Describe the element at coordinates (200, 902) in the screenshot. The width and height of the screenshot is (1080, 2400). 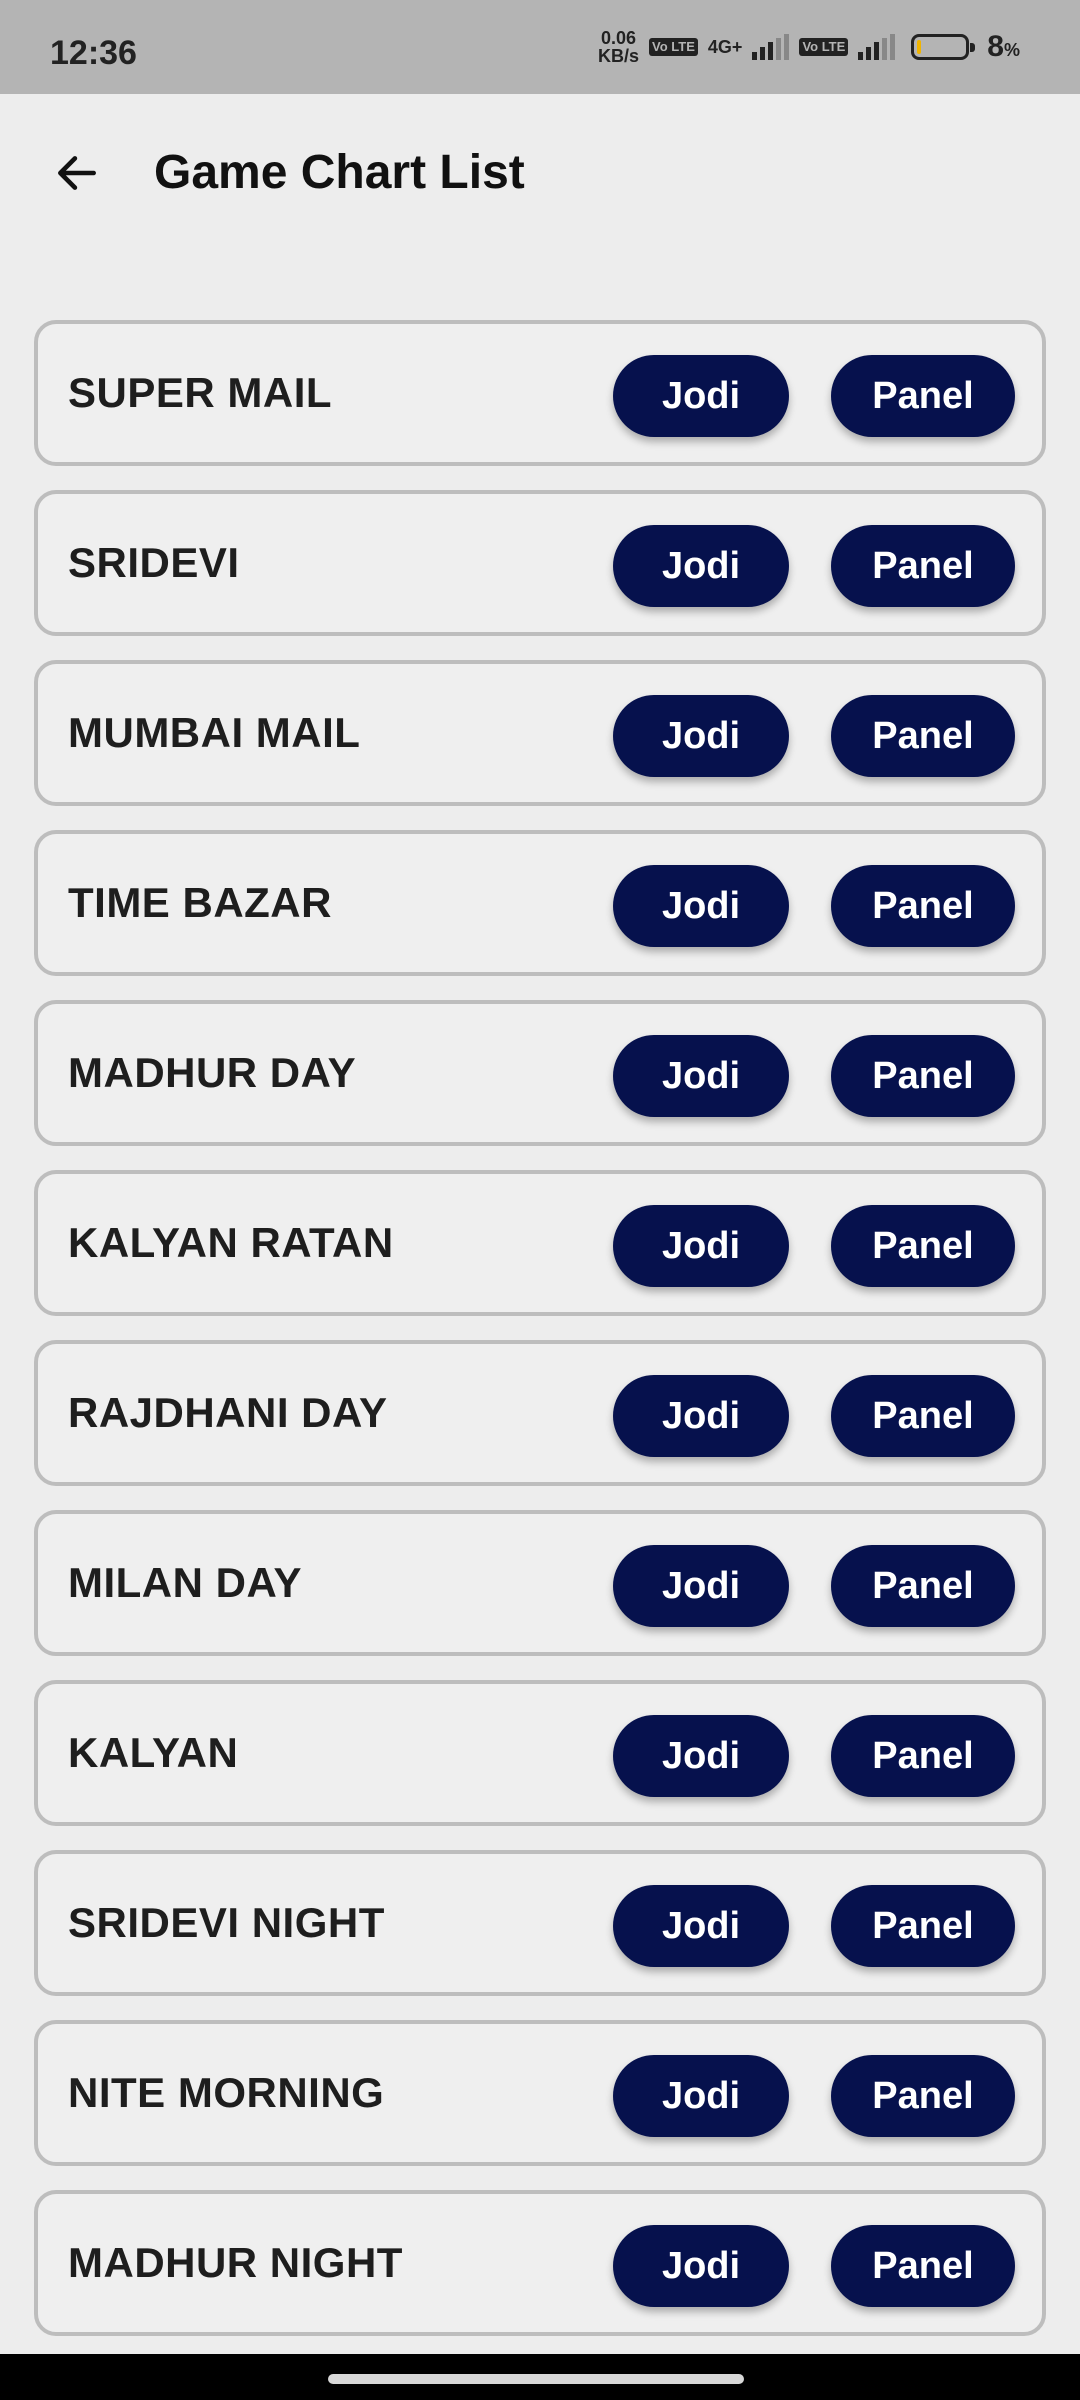
I see `game-name: TIME BAZAR` at that location.